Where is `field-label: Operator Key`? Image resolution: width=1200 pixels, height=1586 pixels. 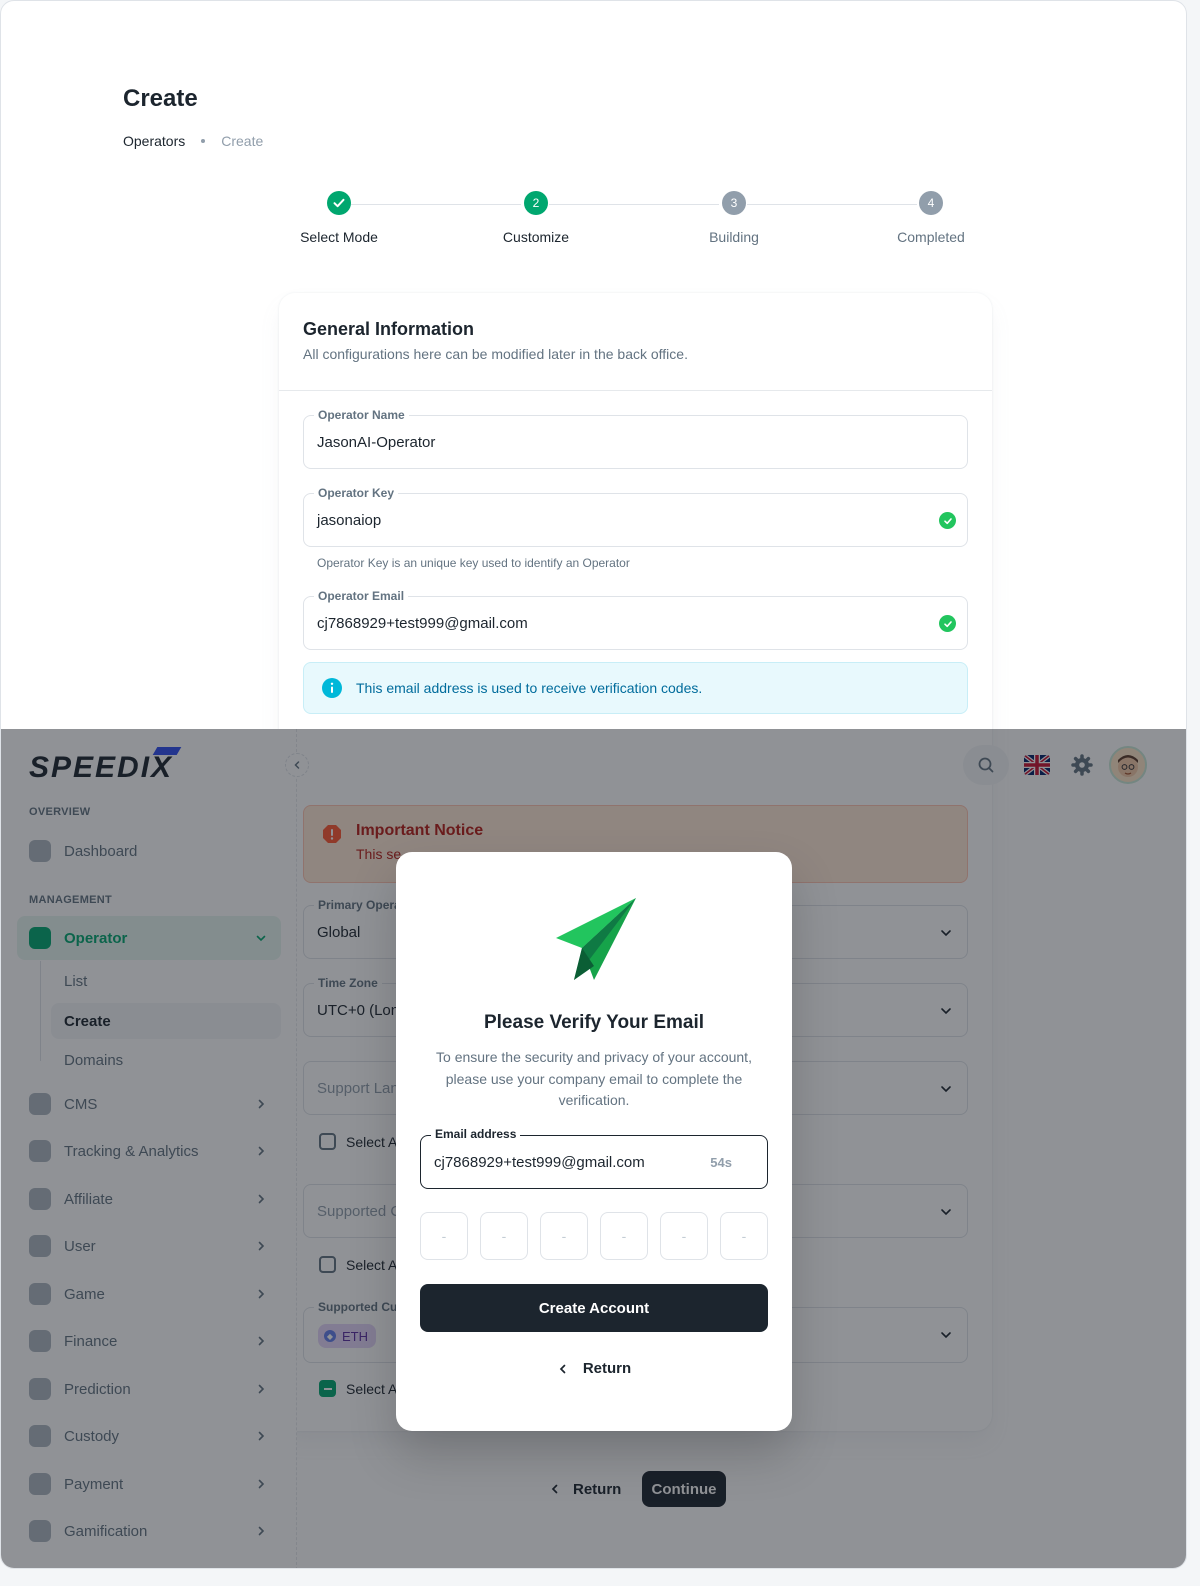 field-label: Operator Key is located at coordinates (356, 493).